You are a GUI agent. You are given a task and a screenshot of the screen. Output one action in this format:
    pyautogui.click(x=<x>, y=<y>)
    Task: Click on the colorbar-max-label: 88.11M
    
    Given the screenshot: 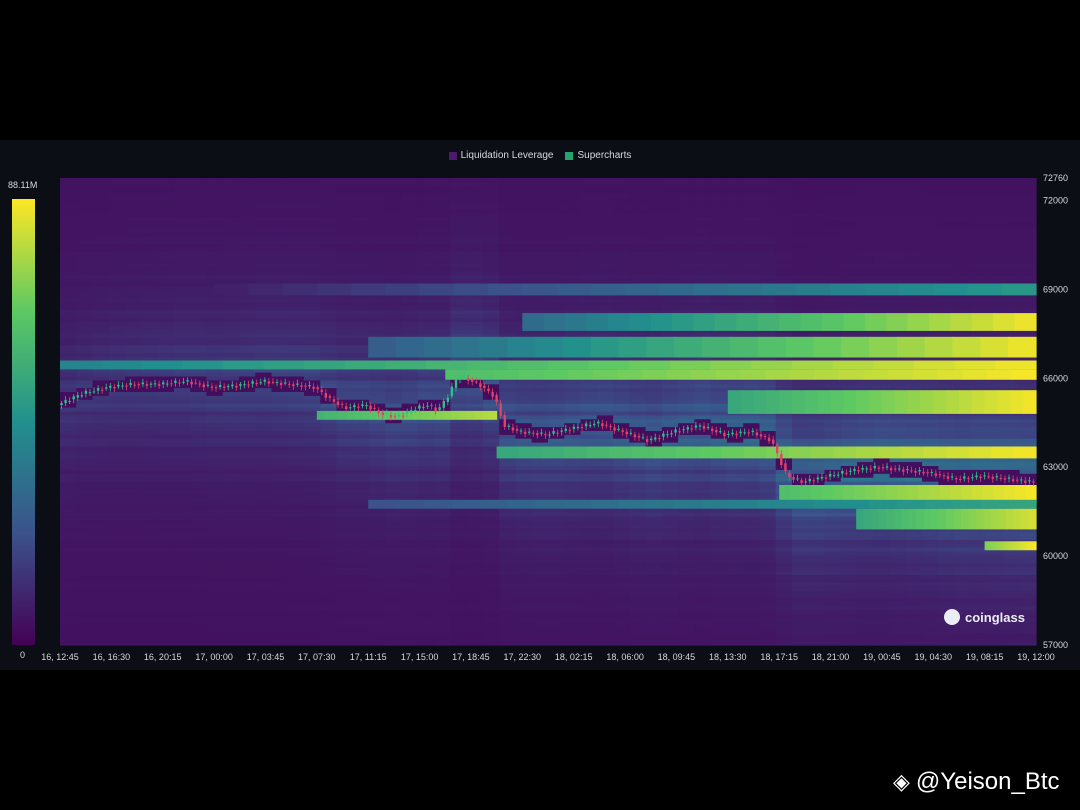 What is the action you would take?
    pyautogui.click(x=22, y=185)
    